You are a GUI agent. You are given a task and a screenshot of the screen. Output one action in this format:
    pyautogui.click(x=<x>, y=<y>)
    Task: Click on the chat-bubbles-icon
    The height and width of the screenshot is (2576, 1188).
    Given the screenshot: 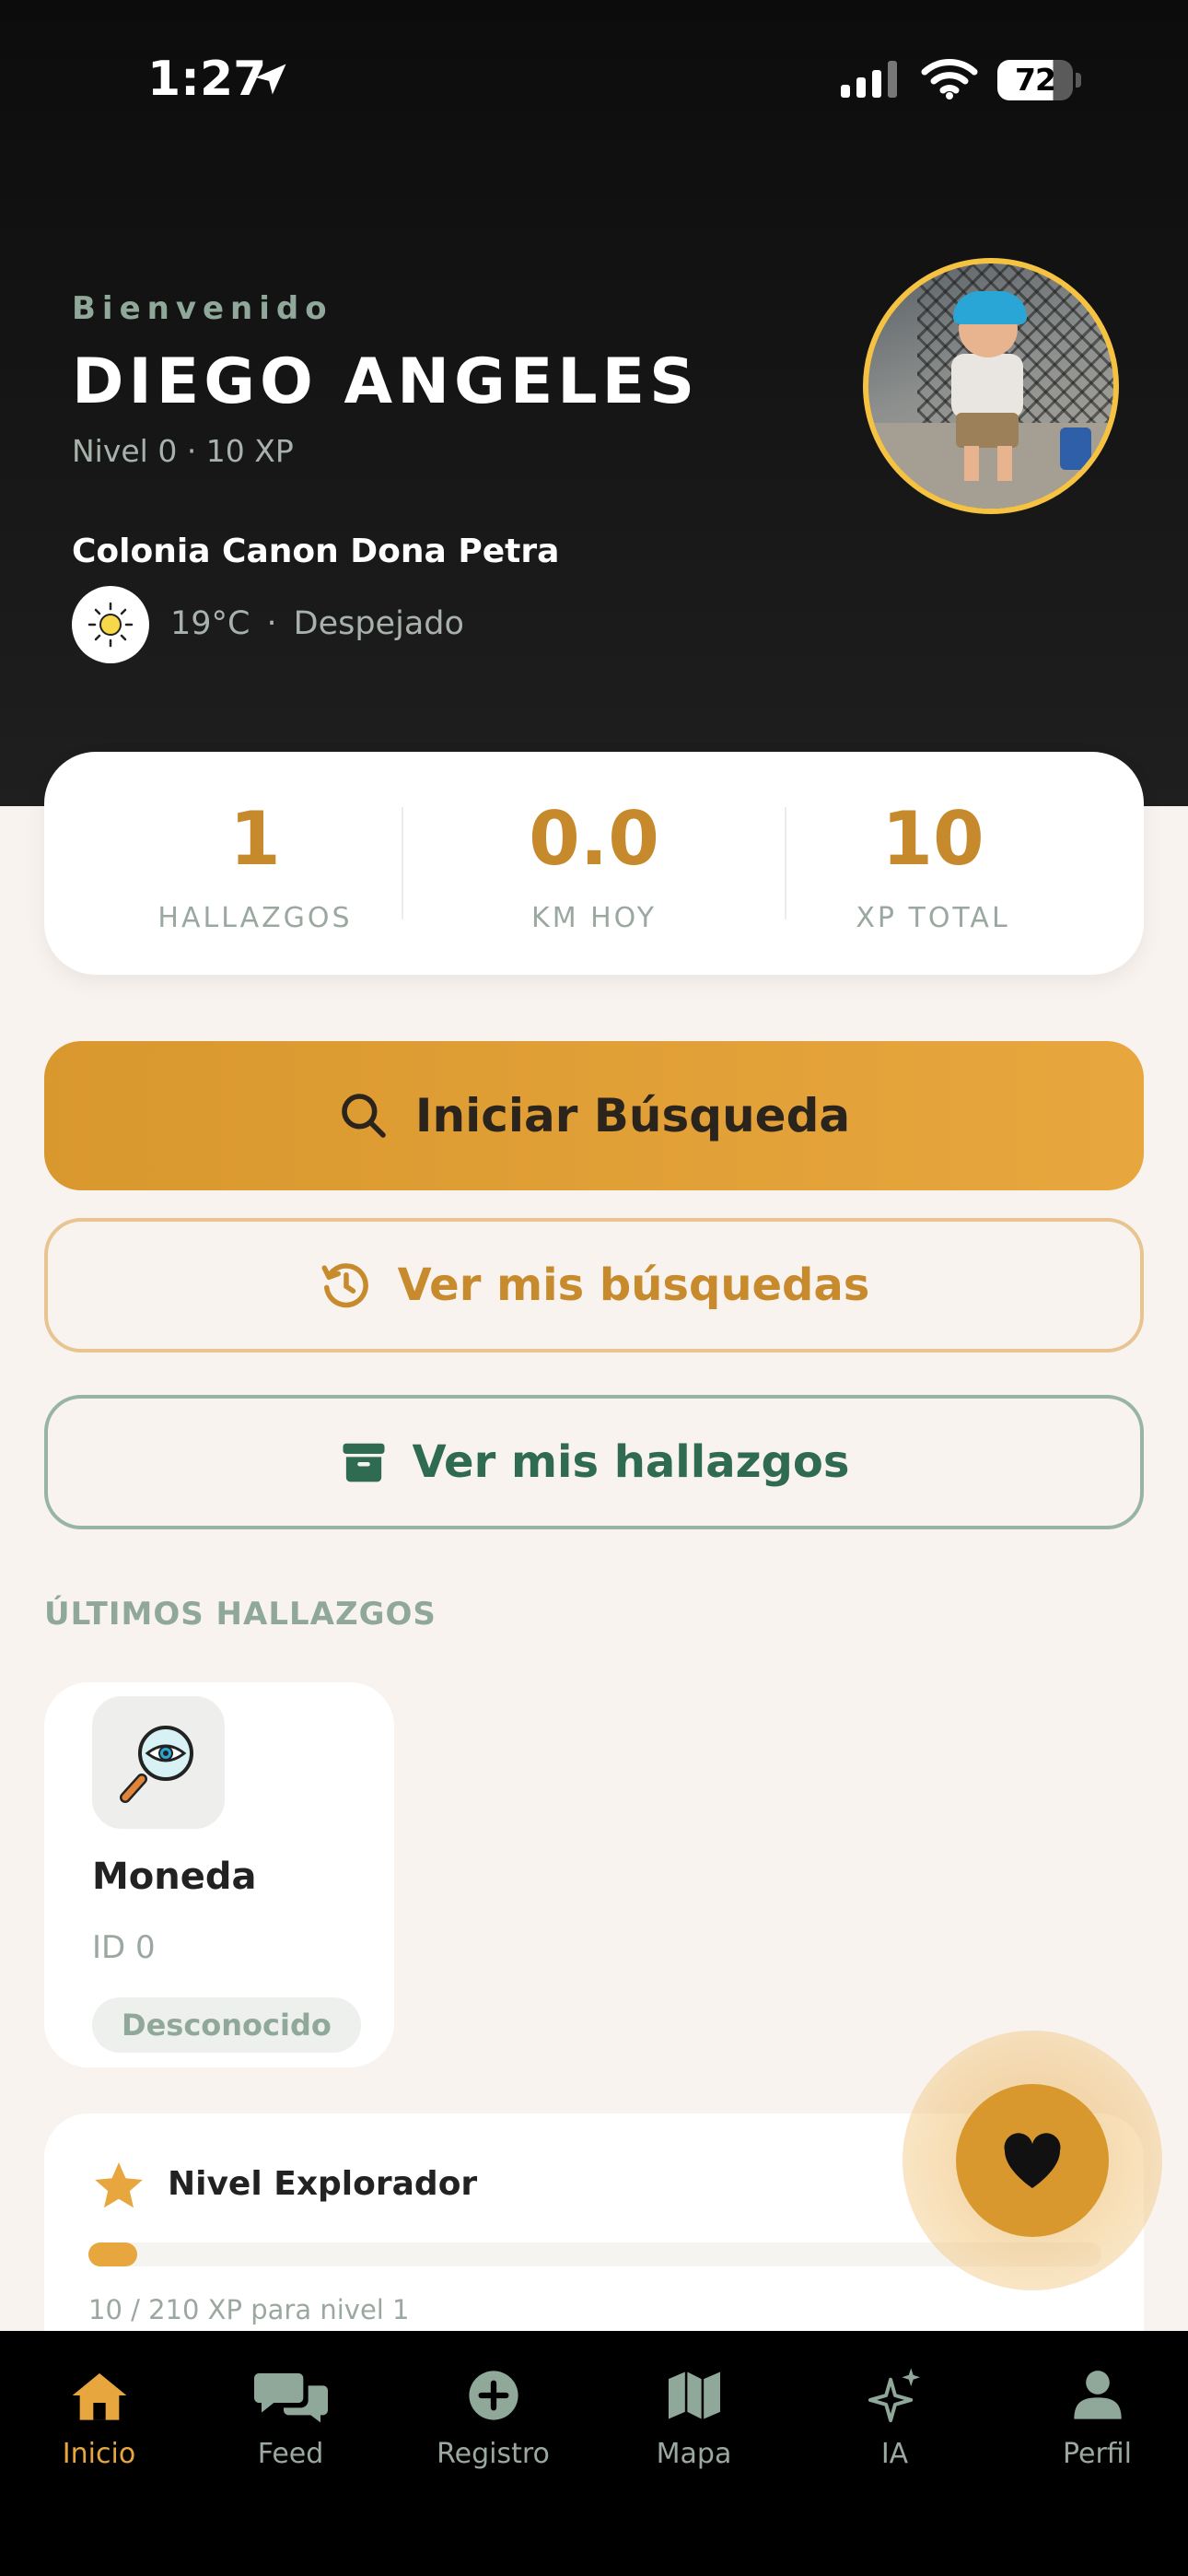 What is the action you would take?
    pyautogui.click(x=290, y=2398)
    